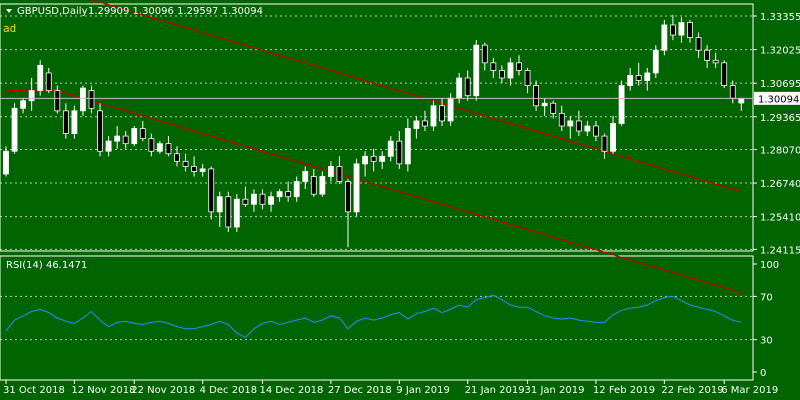 Image resolution: width=800 pixels, height=400 pixels. What do you see at coordinates (495, 390) in the screenshot?
I see `date-tick-label: 21 Jan 2019` at bounding box center [495, 390].